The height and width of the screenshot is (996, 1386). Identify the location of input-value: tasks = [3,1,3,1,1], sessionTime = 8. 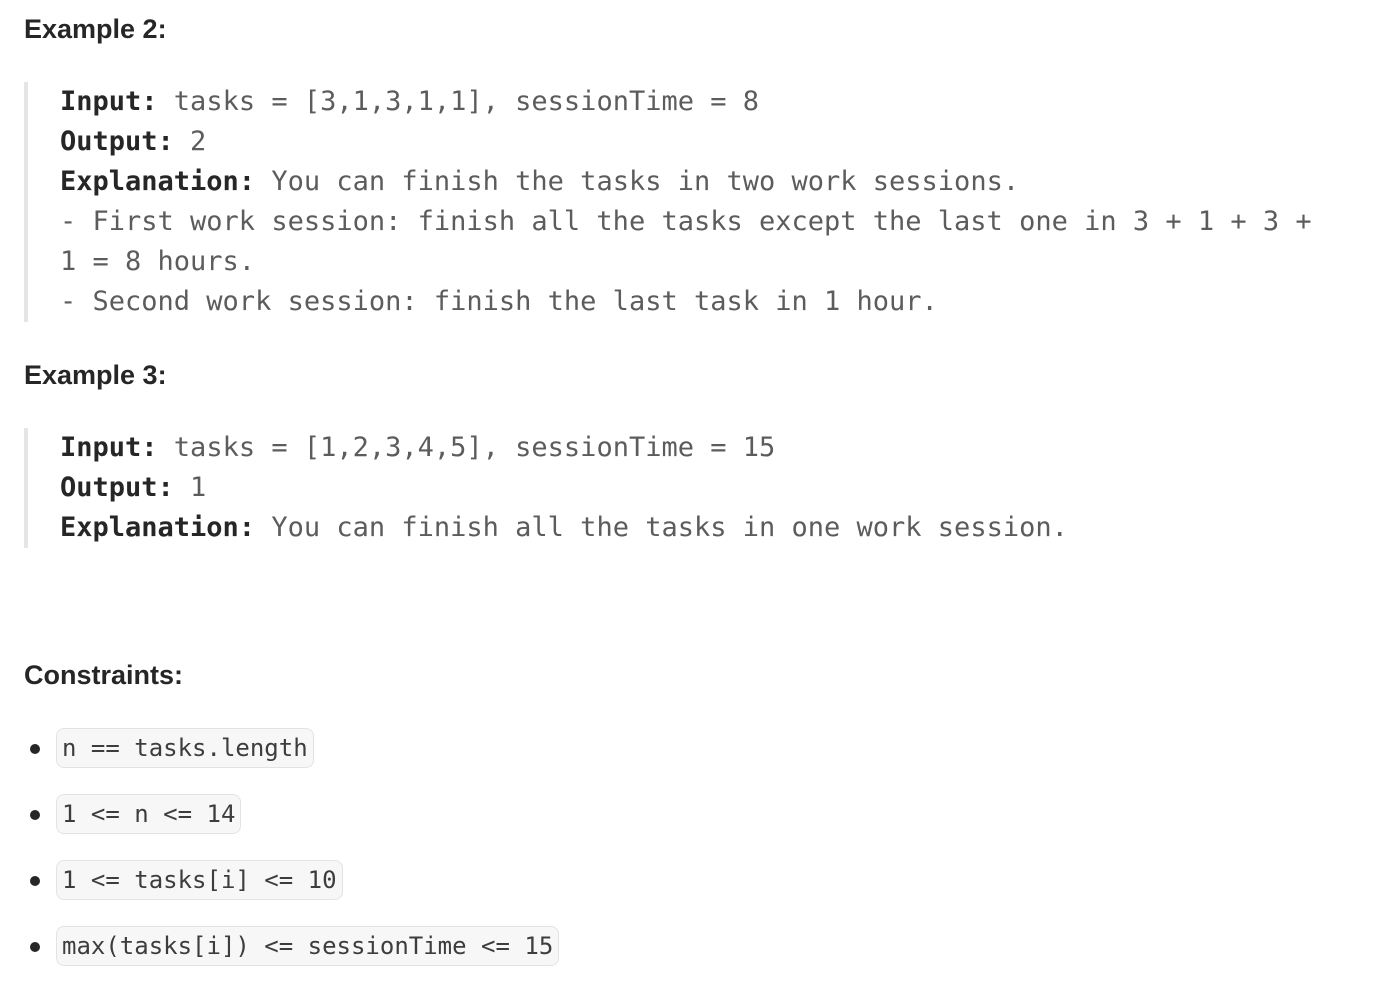
(458, 101).